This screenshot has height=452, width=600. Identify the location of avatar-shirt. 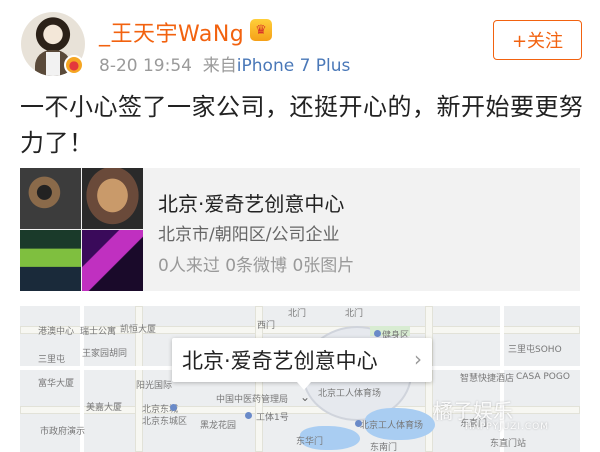
(53, 64).